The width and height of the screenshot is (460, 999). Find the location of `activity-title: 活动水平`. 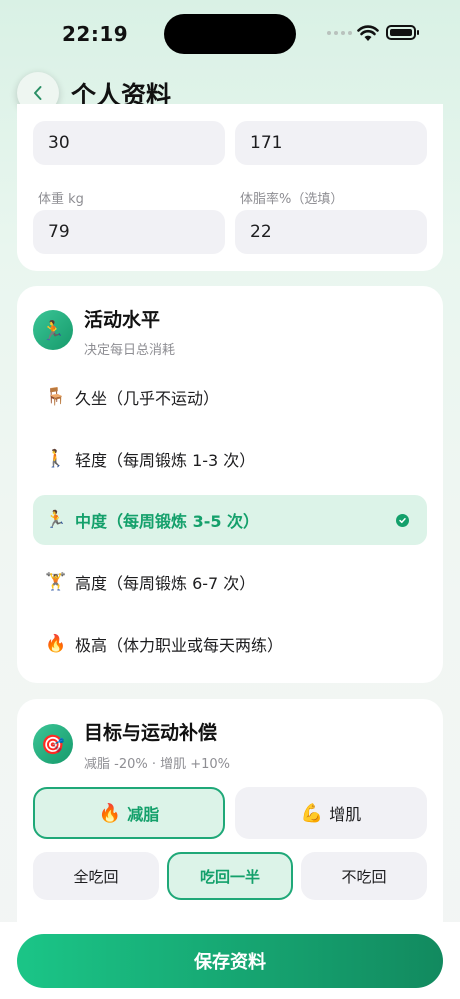

activity-title: 活动水平 is located at coordinates (122, 320).